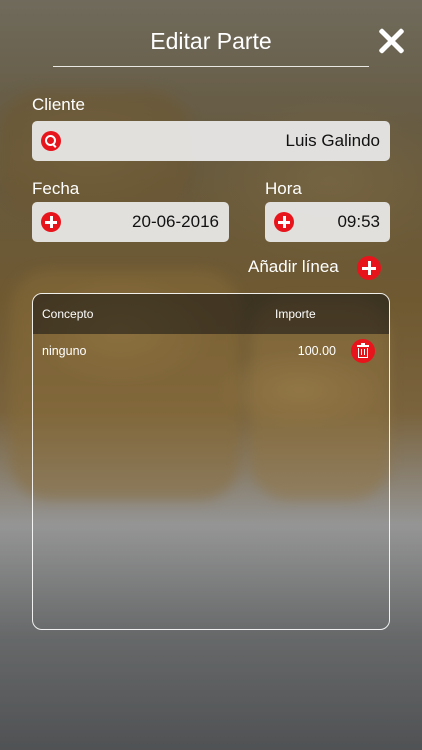 The image size is (422, 750). What do you see at coordinates (369, 268) in the screenshot?
I see `add-line-plus-icon` at bounding box center [369, 268].